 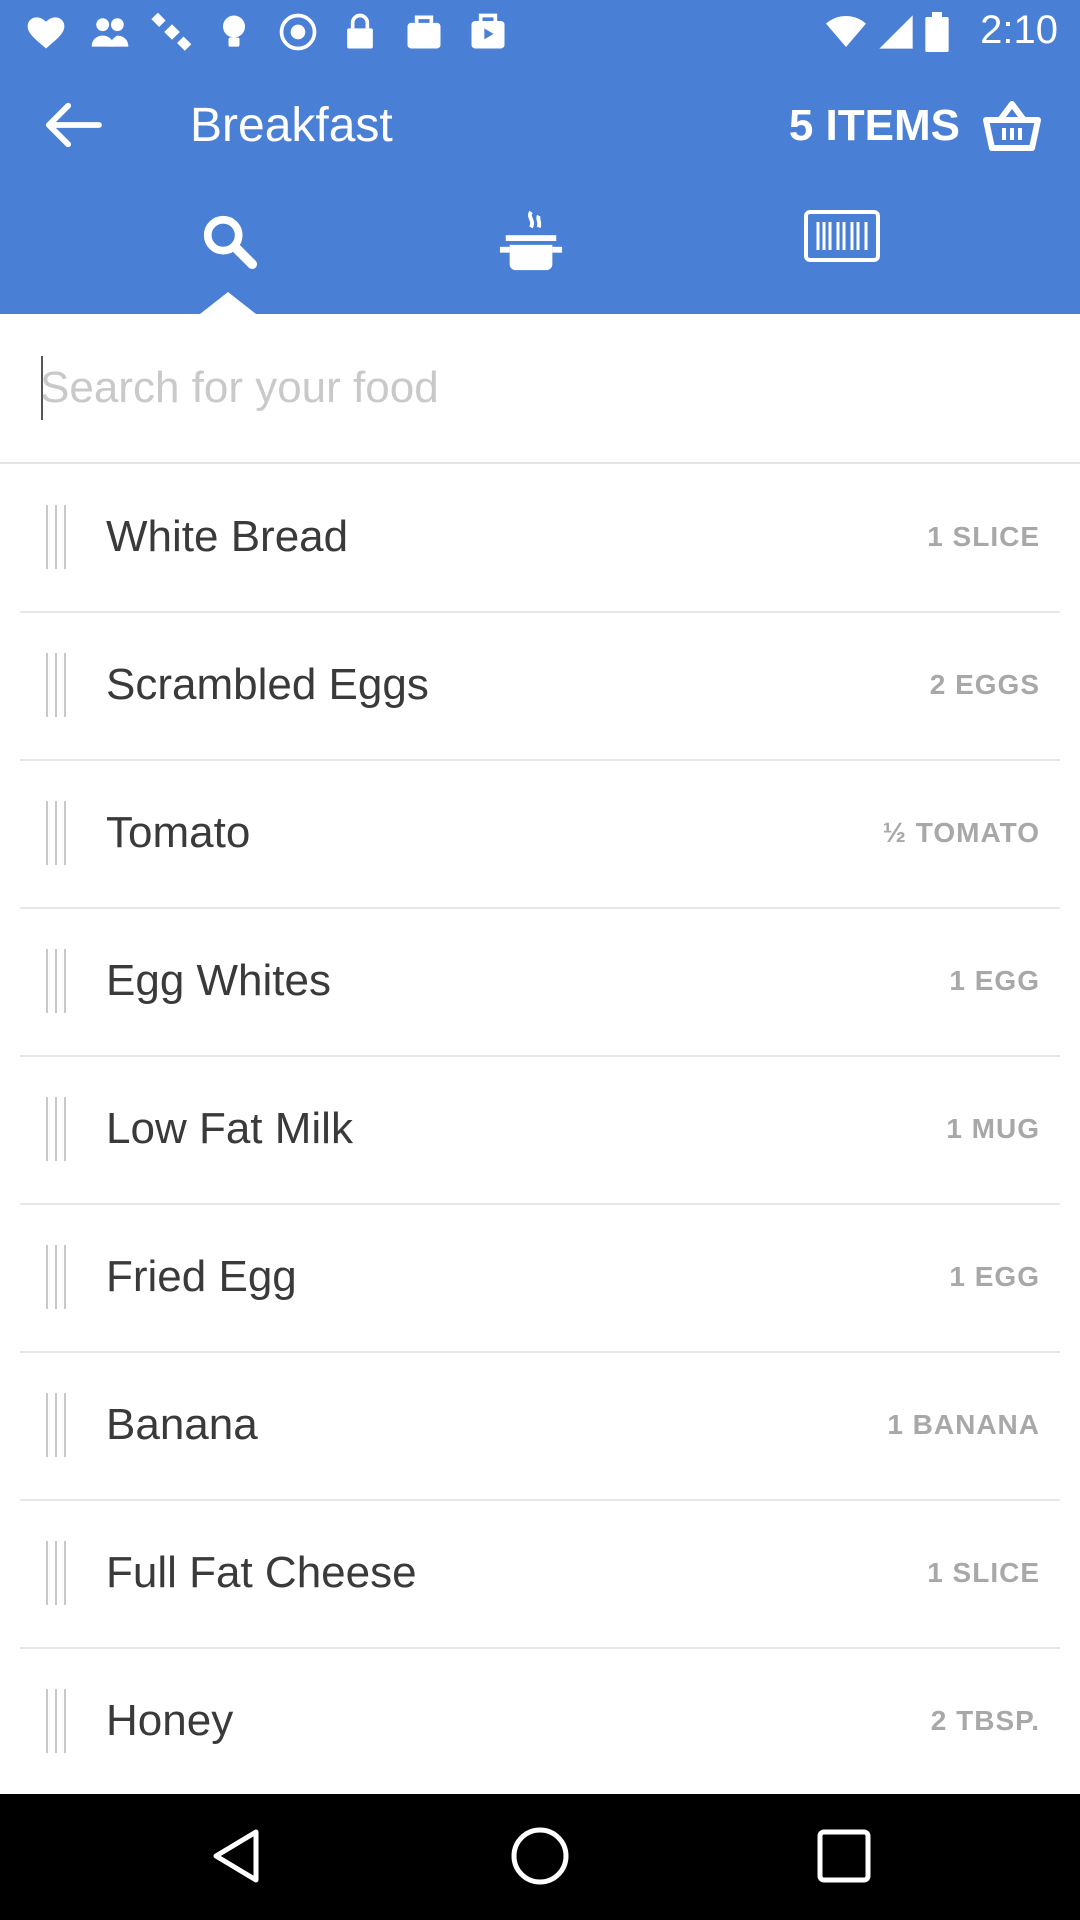 What do you see at coordinates (42, 388) in the screenshot?
I see `text-cursor` at bounding box center [42, 388].